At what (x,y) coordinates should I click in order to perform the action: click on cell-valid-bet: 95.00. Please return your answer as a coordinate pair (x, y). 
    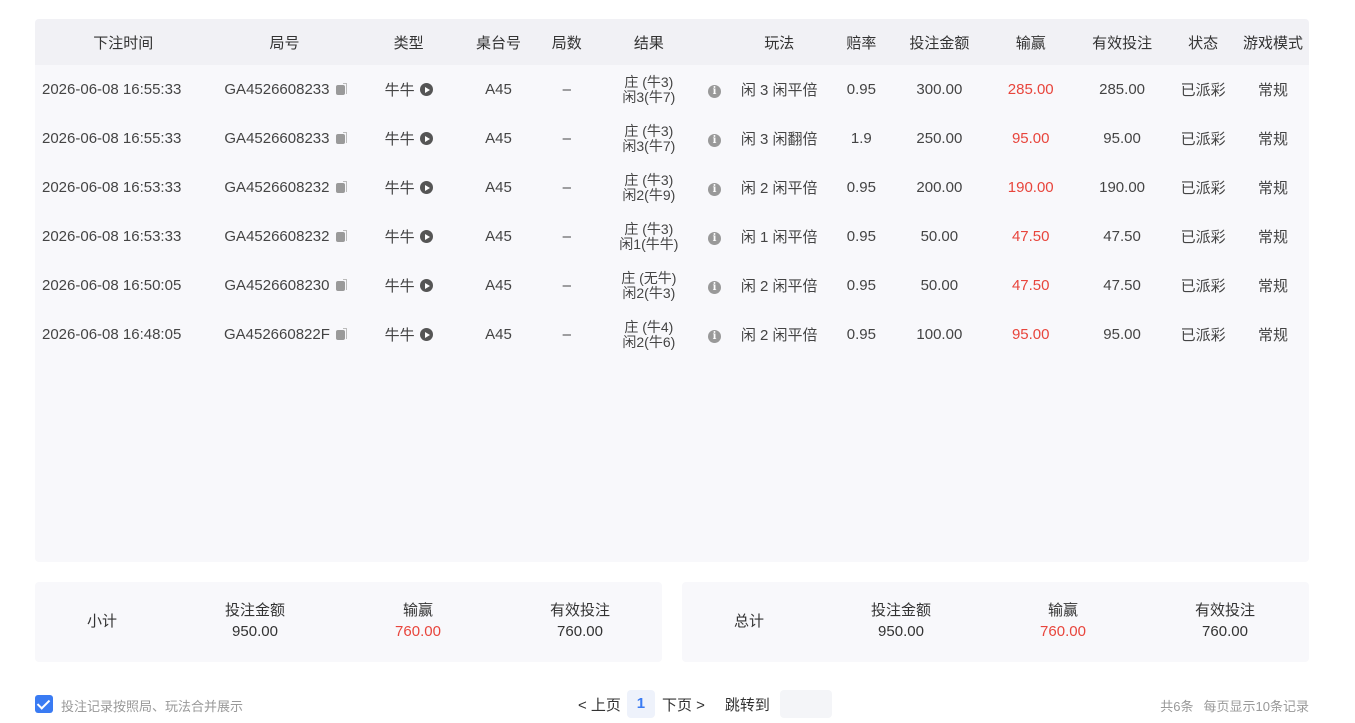
    Looking at the image, I should click on (1122, 334).